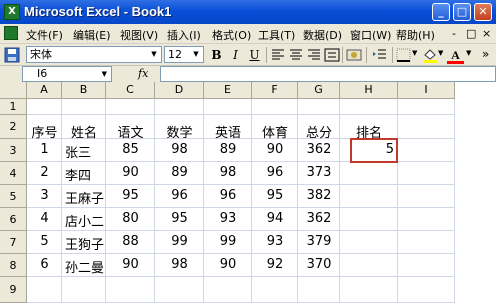 This screenshot has height=303, width=496. What do you see at coordinates (231, 35) in the screenshot?
I see `menu-format: 格式(O)` at bounding box center [231, 35].